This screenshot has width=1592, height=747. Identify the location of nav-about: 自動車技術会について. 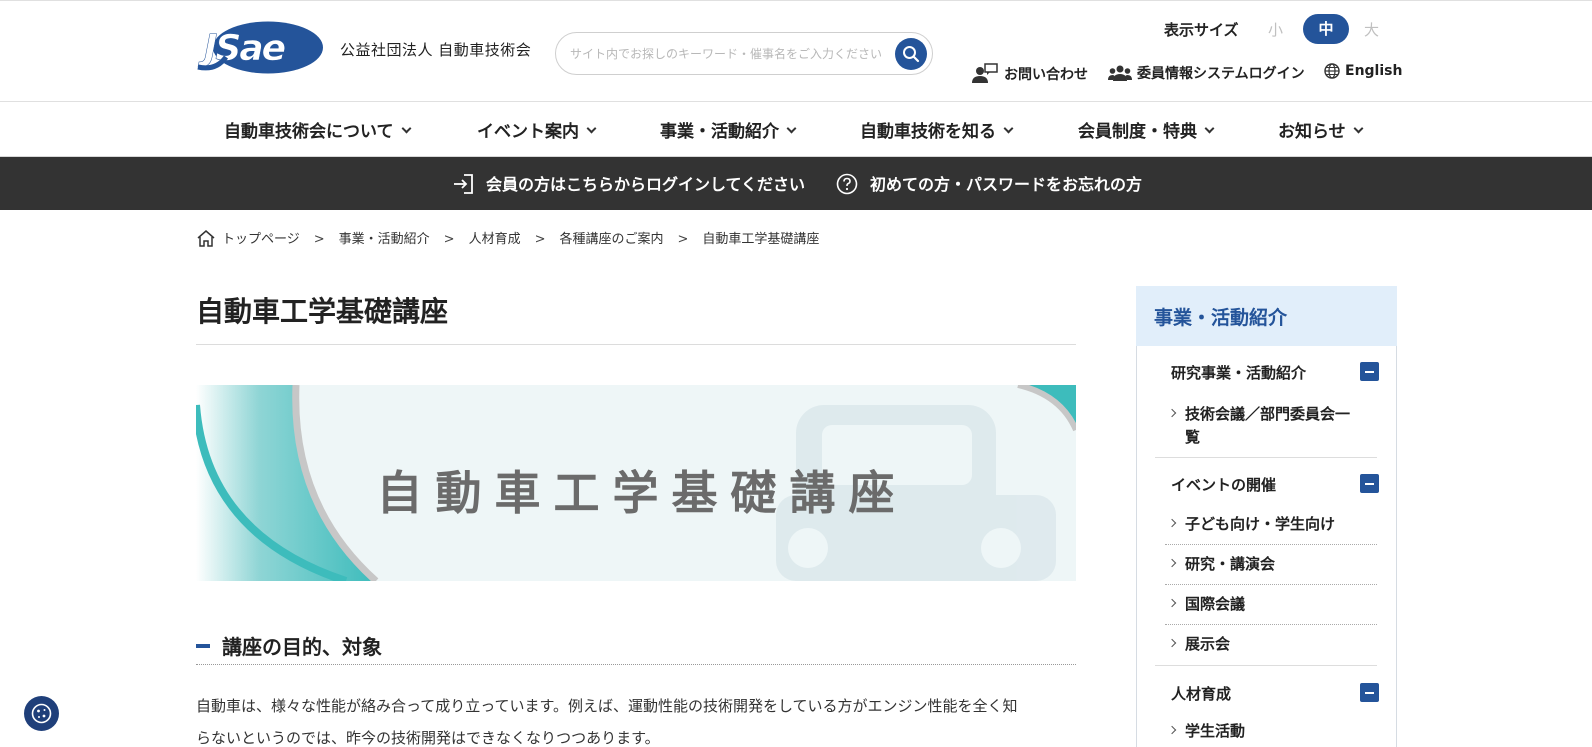
(317, 129).